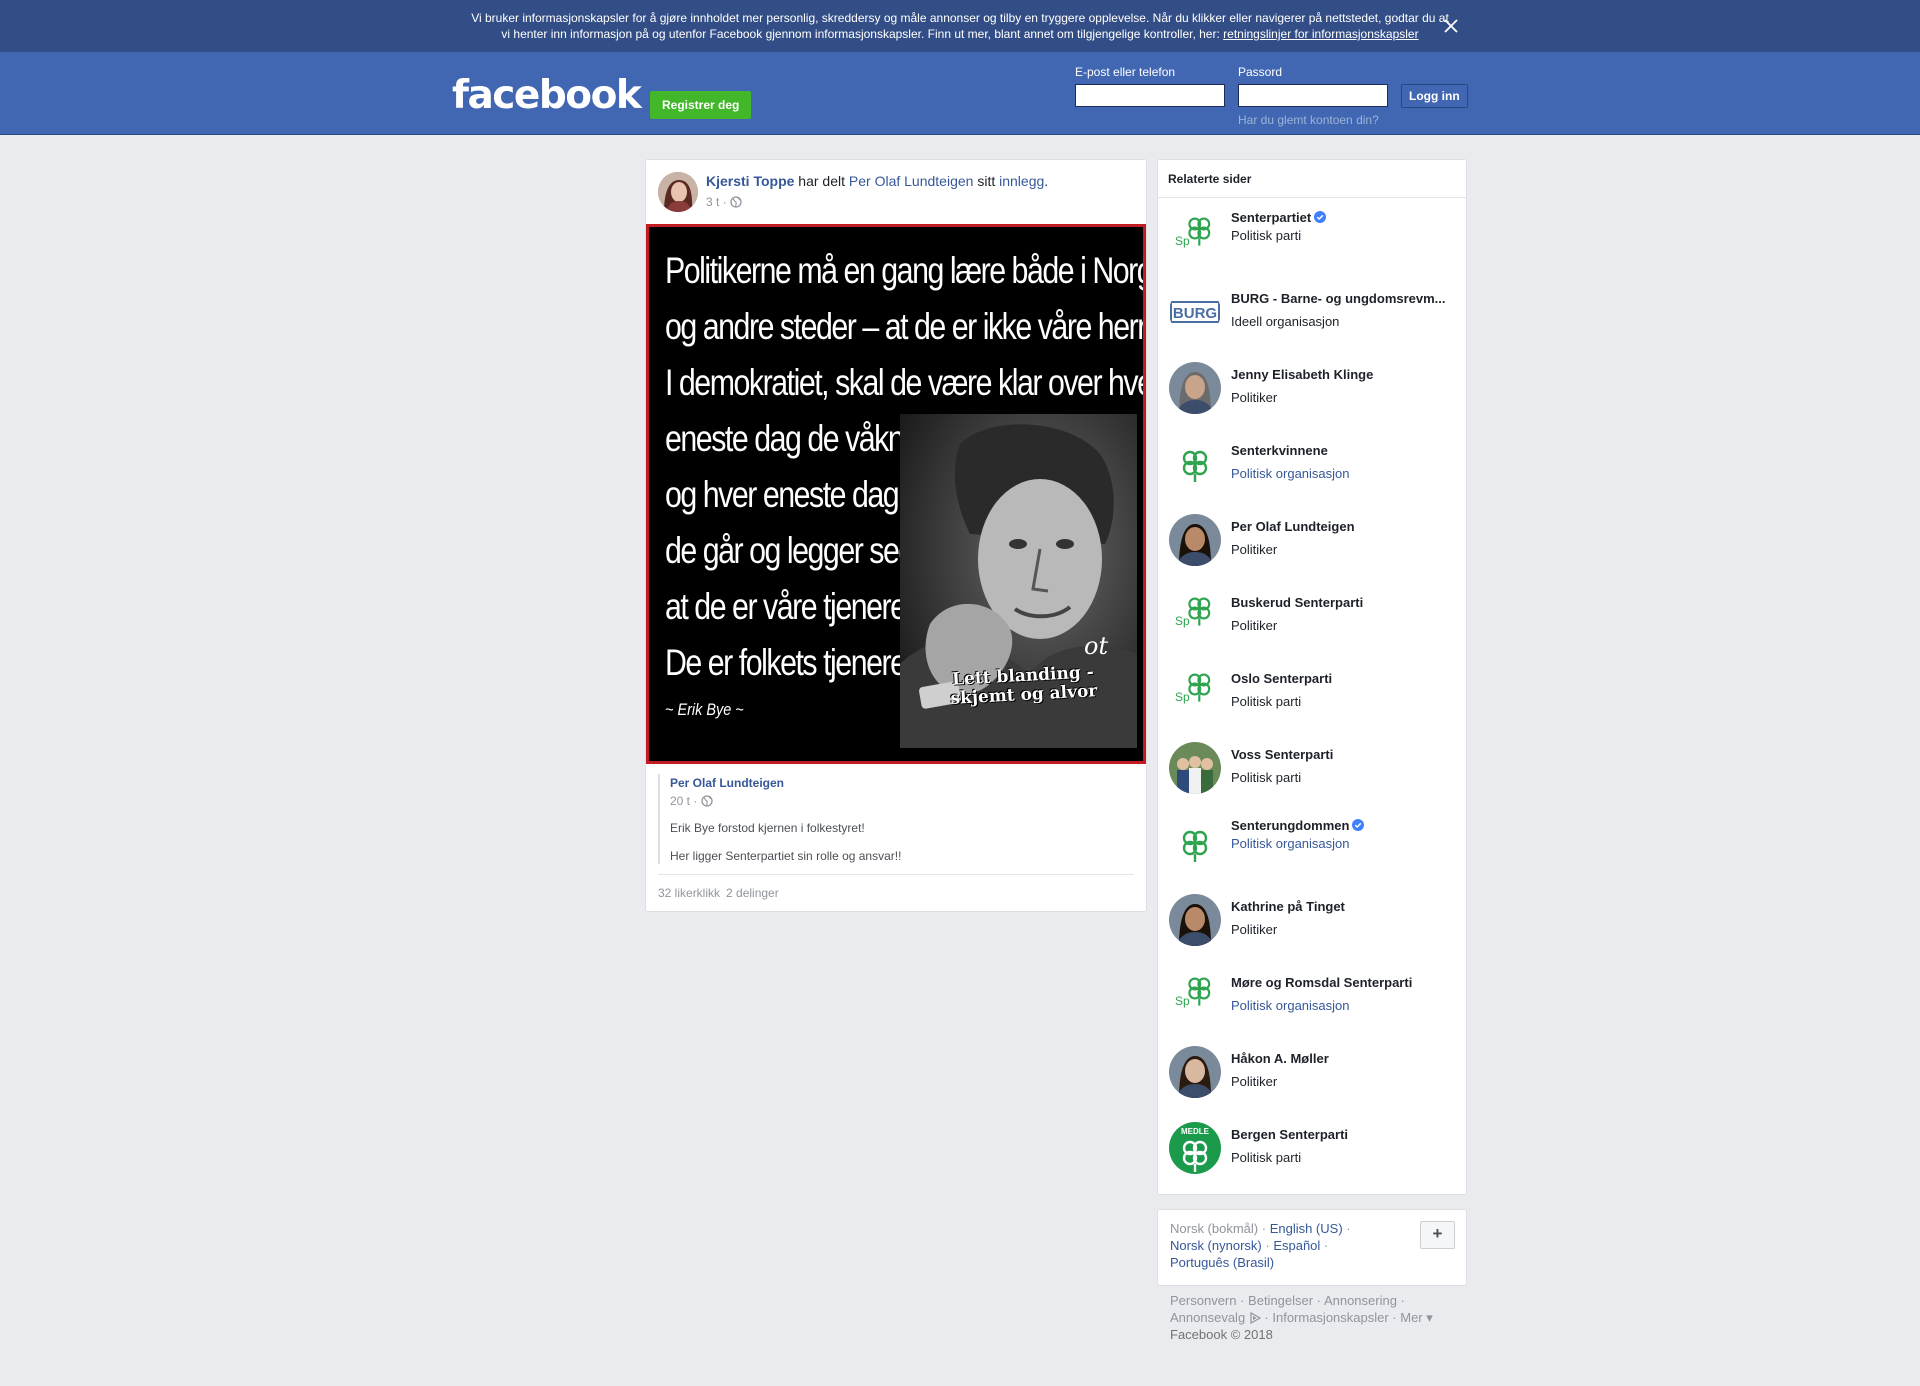 The height and width of the screenshot is (1386, 1920). What do you see at coordinates (821, 181) in the screenshot?
I see `shared-text: har delt` at bounding box center [821, 181].